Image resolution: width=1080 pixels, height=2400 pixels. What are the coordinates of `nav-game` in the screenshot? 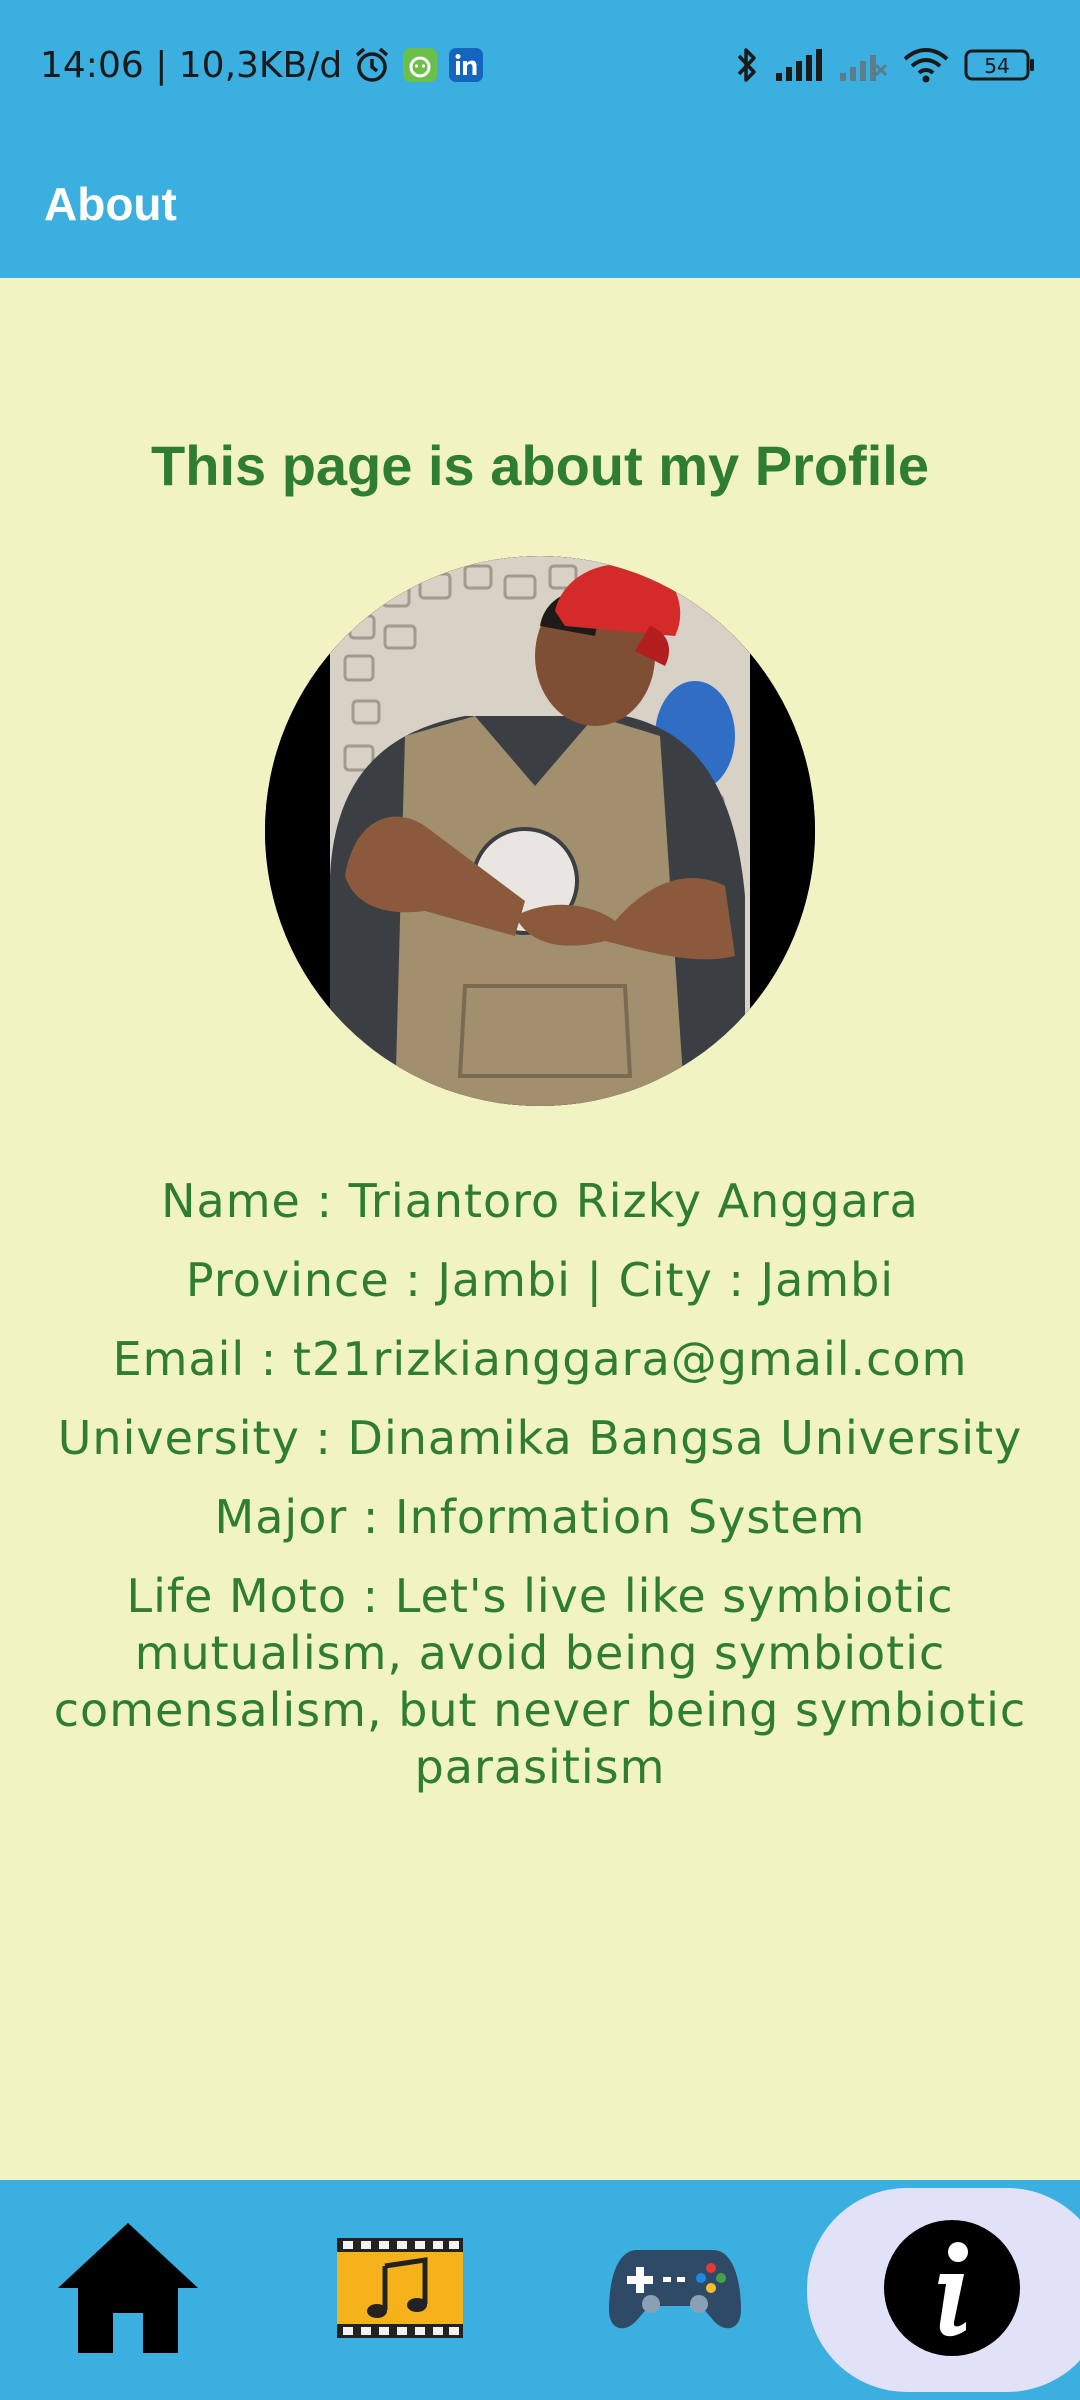 It's located at (675, 2290).